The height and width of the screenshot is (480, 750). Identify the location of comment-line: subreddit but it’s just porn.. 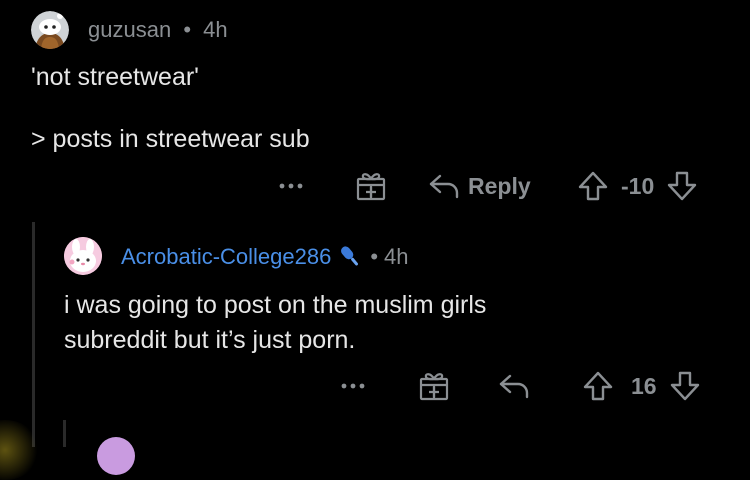
(210, 340).